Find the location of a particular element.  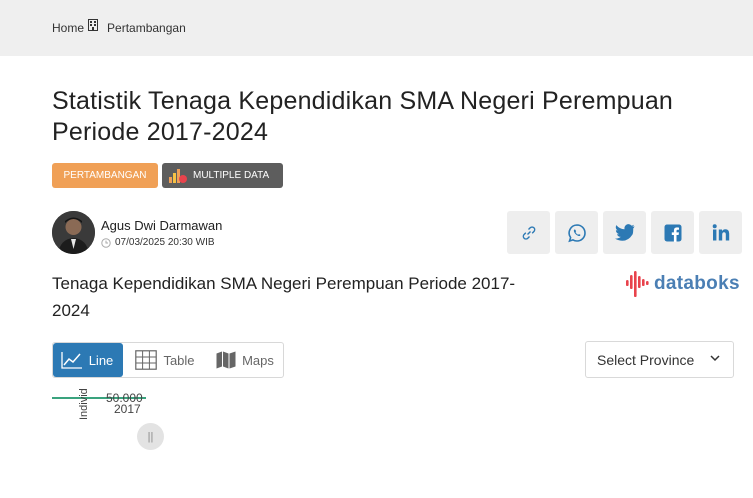

x-tick-label: 2017 is located at coordinates (127, 409).